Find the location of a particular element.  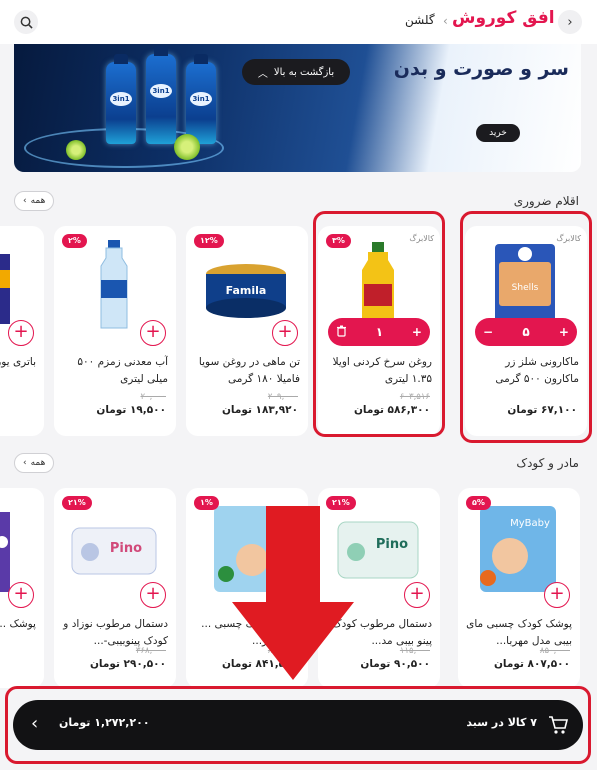

product-name: ماکارونی شلز زر ماکارون ۵۰۰ گرمی is located at coordinates (537, 370).